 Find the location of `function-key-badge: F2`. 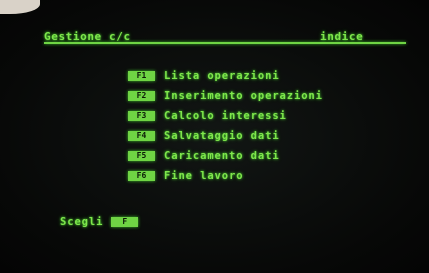

function-key-badge: F2 is located at coordinates (141, 96).